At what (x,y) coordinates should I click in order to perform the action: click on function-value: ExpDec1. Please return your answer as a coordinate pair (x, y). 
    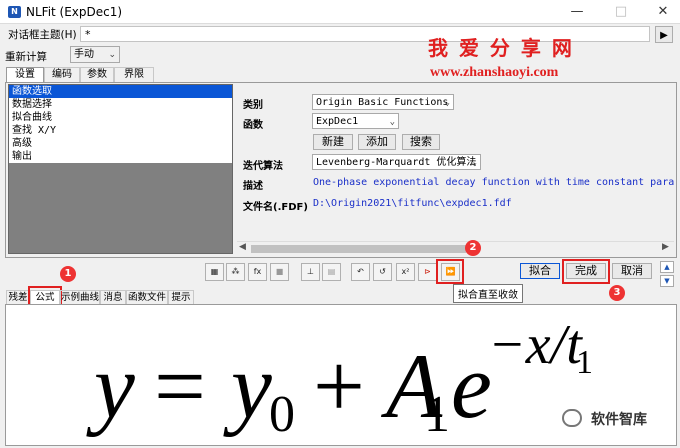
    Looking at the image, I should click on (337, 121).